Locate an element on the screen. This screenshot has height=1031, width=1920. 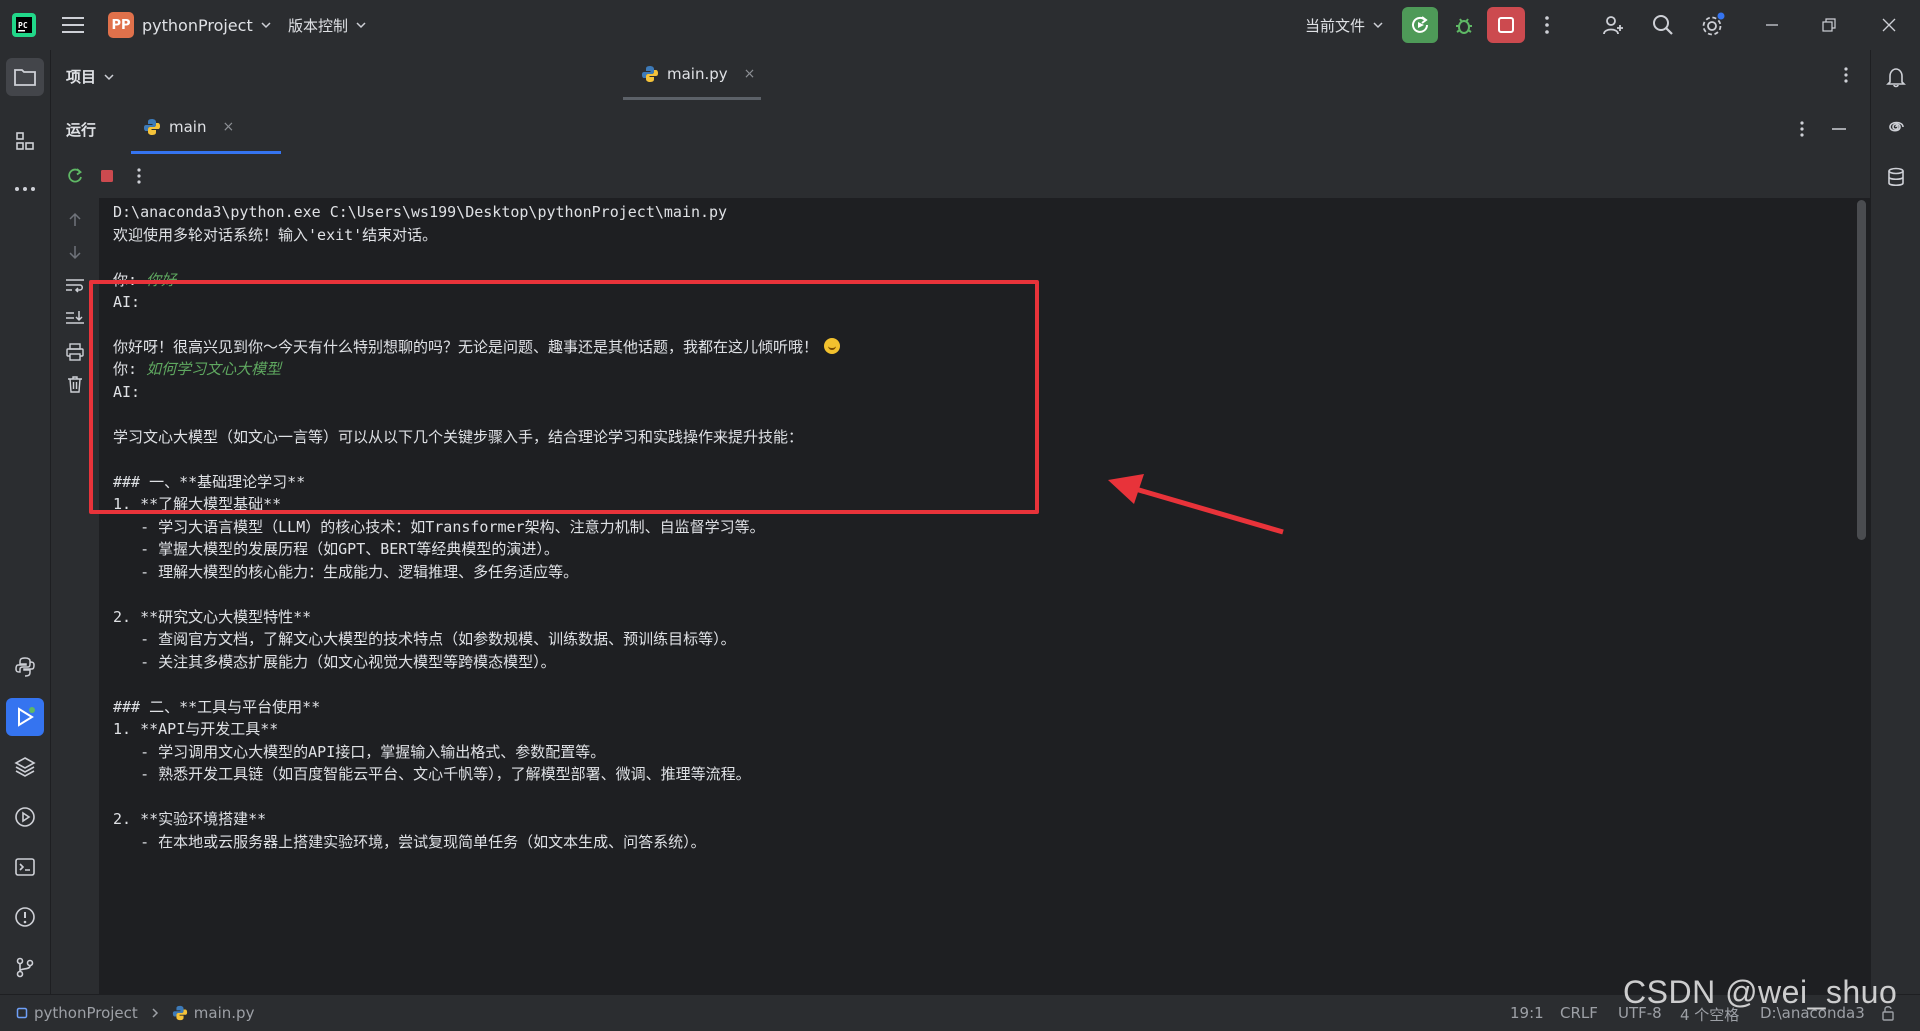
console-line: 你: 如何学习文心大模型 is located at coordinates (197, 369).